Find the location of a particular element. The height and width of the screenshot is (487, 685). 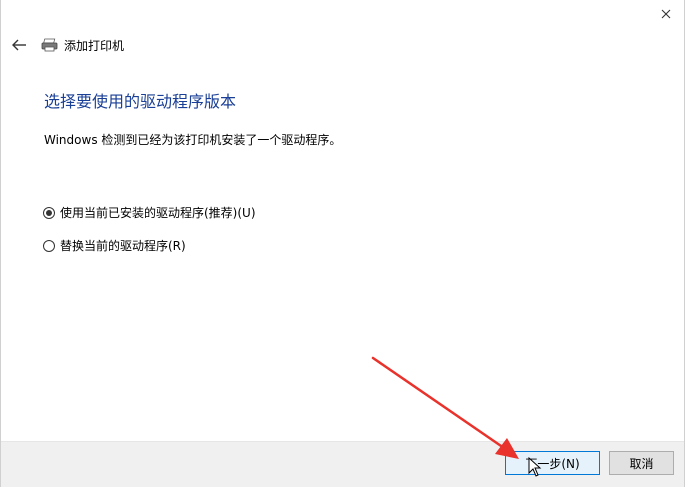

radio-use-current-driver: 使用当前已安装的驱动程序(推荐)(U) is located at coordinates (149, 212).